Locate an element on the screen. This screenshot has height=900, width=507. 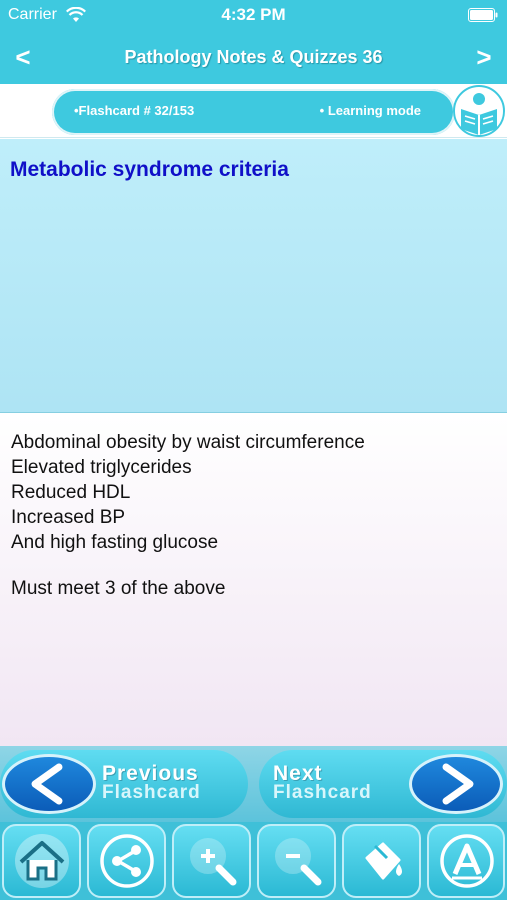
font-icon is located at coordinates (467, 861).